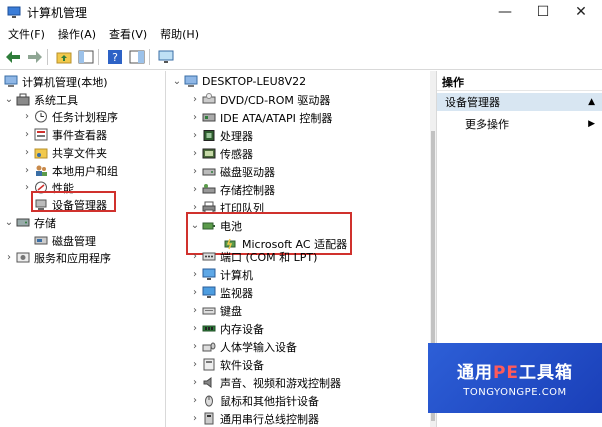  Describe the element at coordinates (254, 418) in the screenshot. I see `device-category-usb: › 通用串行总线控制器` at that location.